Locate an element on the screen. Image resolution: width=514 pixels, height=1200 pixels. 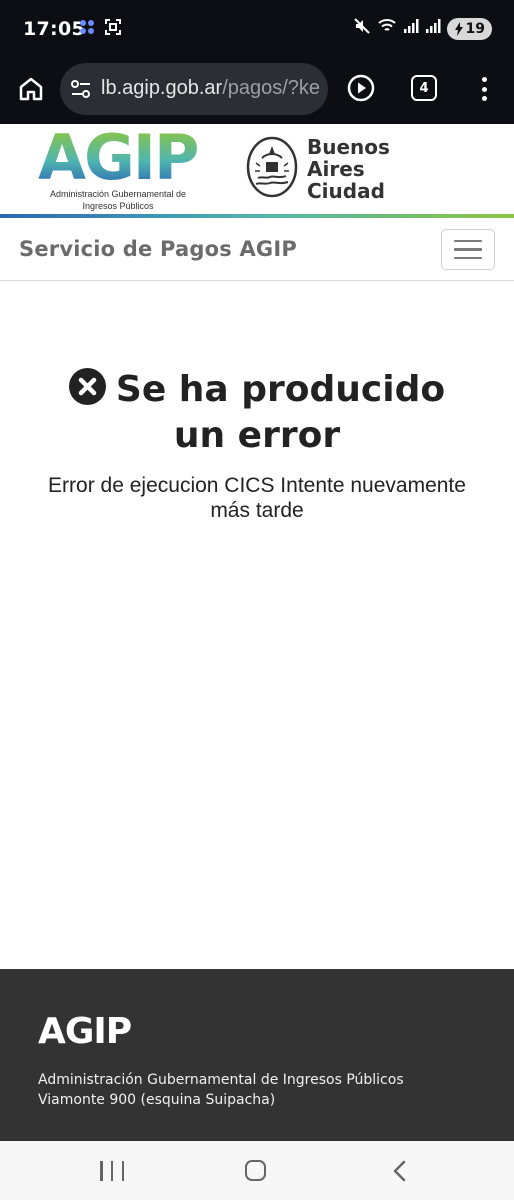
buenos-aires-logo-text: Buenos Aires Ciudad is located at coordinates (348, 169).